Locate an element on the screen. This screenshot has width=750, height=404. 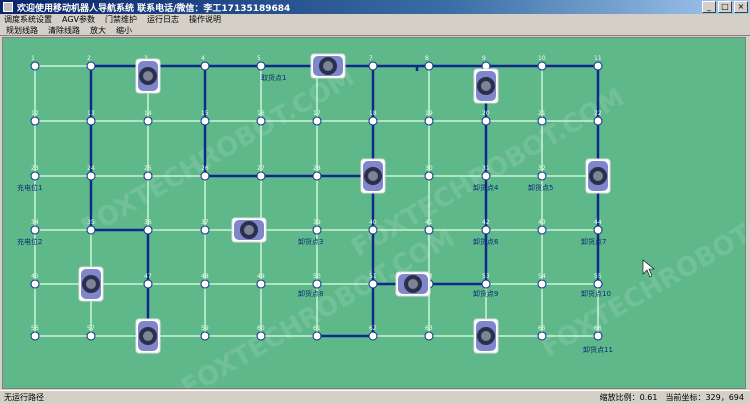
node-label: 62 is located at coordinates (373, 328).